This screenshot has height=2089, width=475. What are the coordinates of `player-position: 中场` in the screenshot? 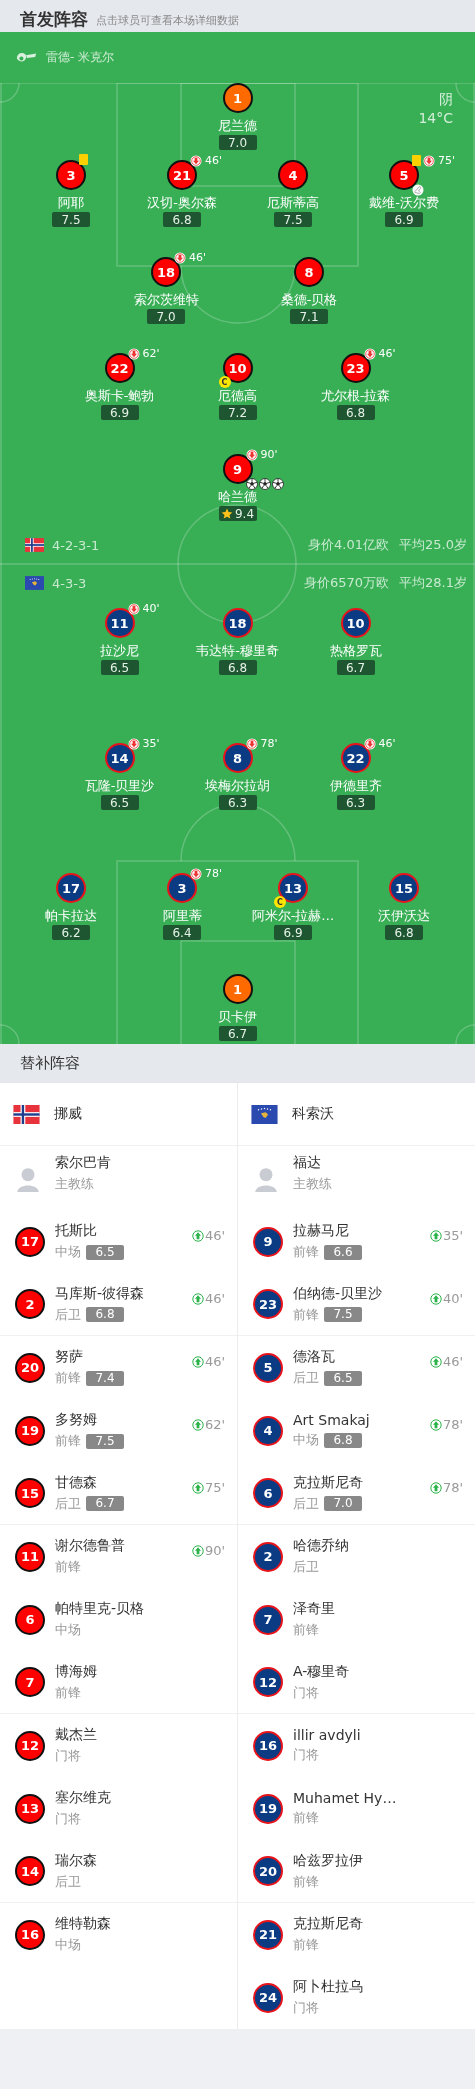 It's located at (68, 1945).